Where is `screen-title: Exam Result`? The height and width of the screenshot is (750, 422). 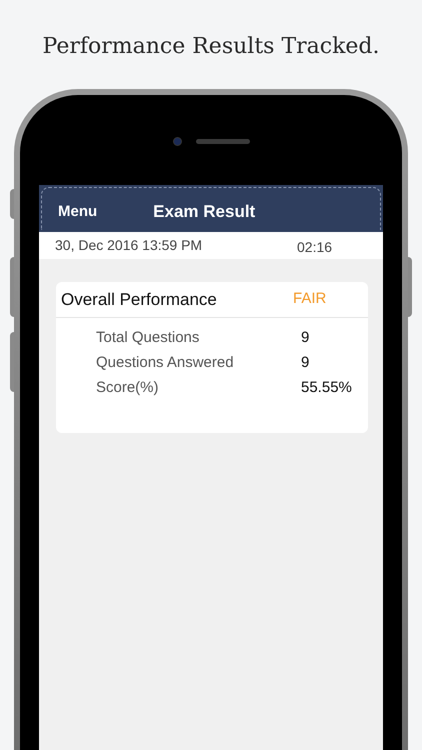 screen-title: Exam Result is located at coordinates (204, 212).